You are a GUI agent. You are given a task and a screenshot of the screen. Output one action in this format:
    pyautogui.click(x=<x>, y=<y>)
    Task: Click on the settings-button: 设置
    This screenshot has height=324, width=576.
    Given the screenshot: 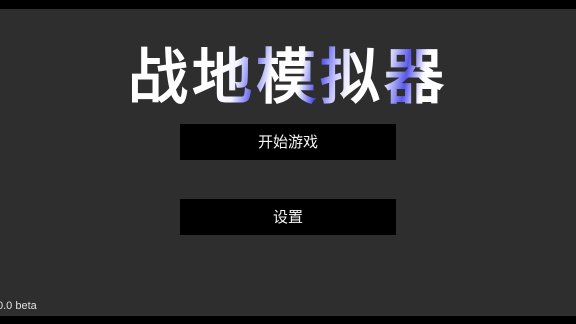 What is the action you would take?
    pyautogui.click(x=288, y=217)
    